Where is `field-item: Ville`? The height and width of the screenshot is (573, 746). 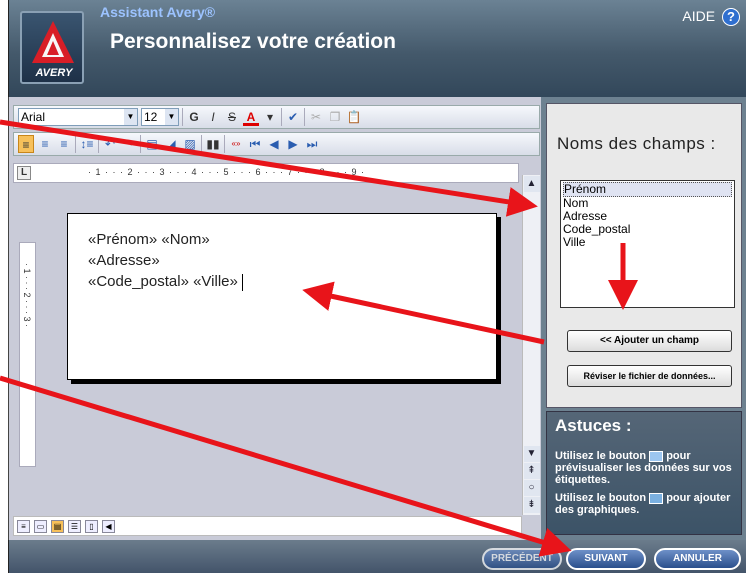 field-item: Ville is located at coordinates (647, 242).